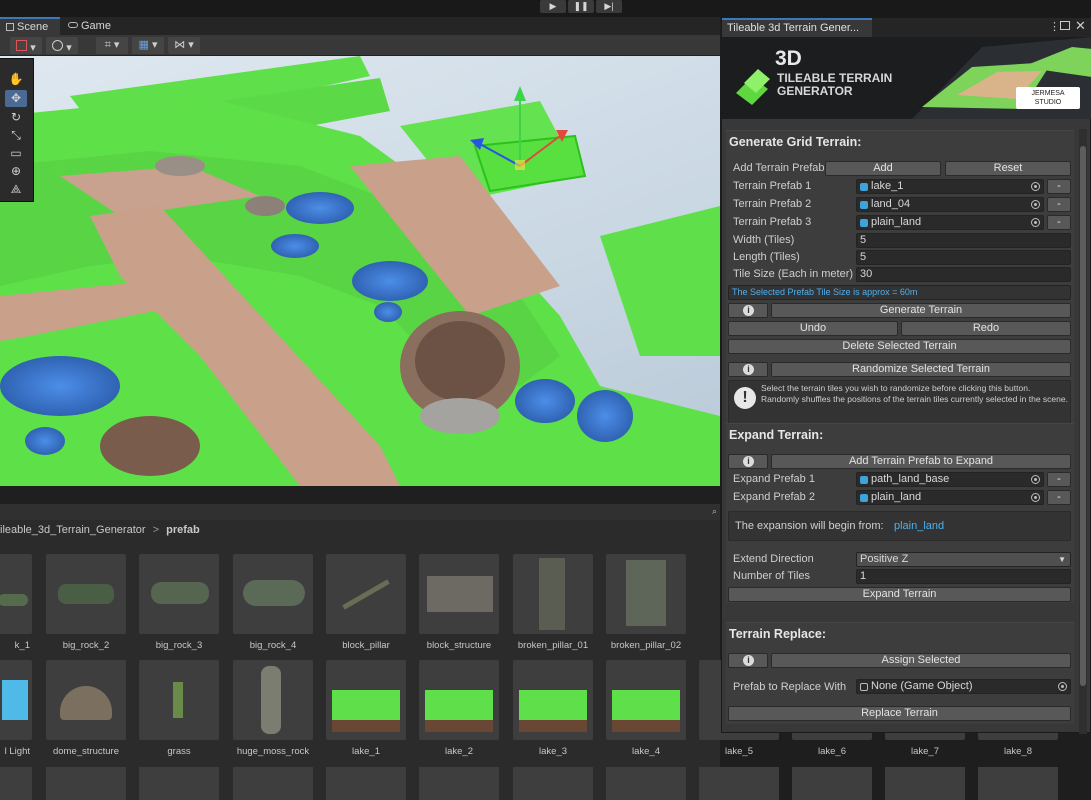  I want to click on hand-tool-icon: ✋, so click(16, 79).